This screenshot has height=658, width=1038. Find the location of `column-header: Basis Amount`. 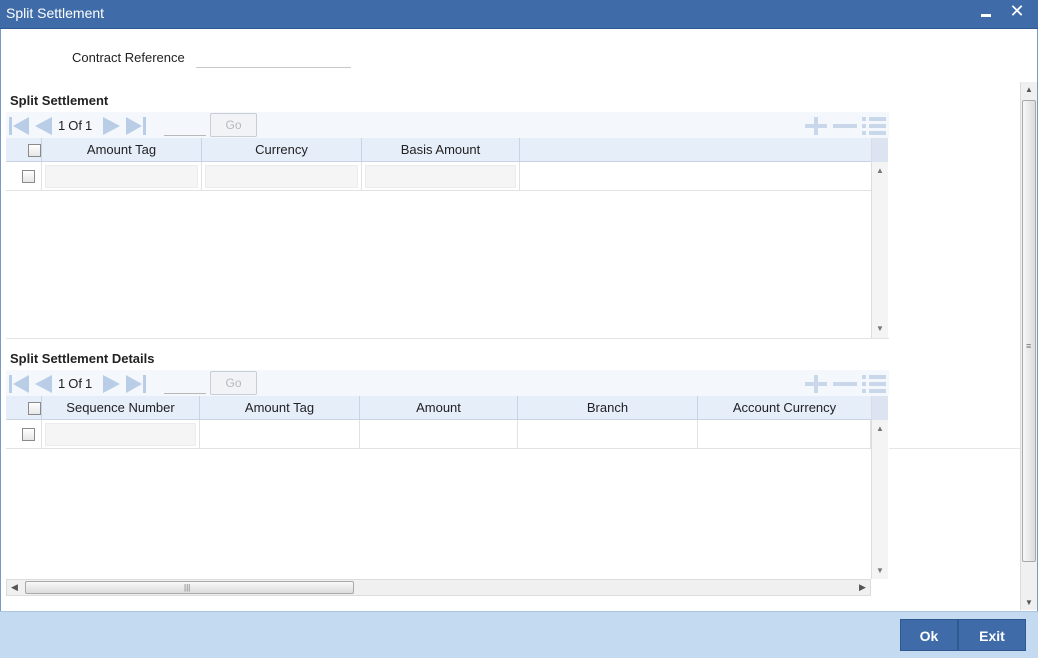

column-header: Basis Amount is located at coordinates (441, 150).